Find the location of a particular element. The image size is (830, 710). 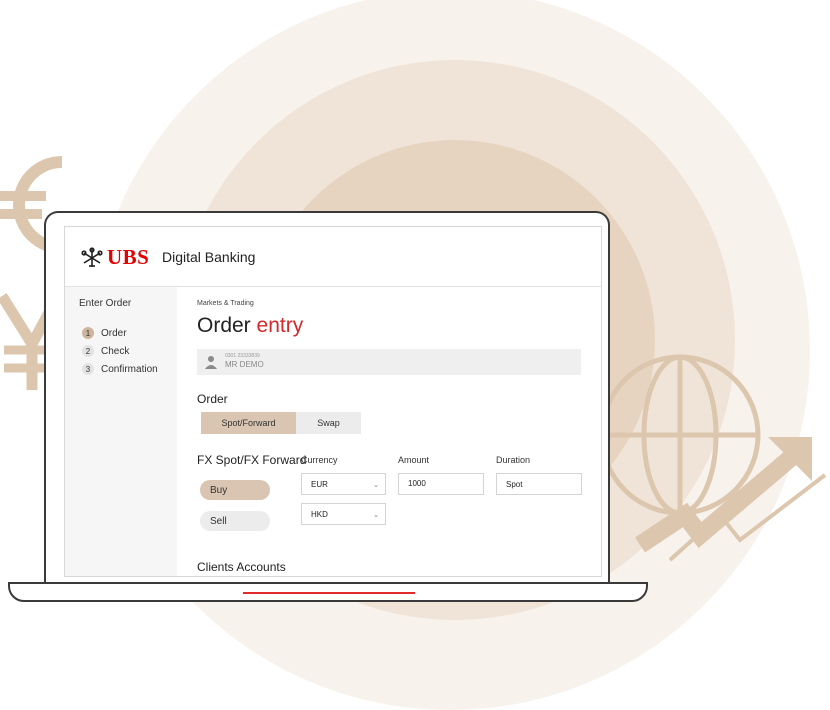

sell-button: Sell is located at coordinates (235, 521).